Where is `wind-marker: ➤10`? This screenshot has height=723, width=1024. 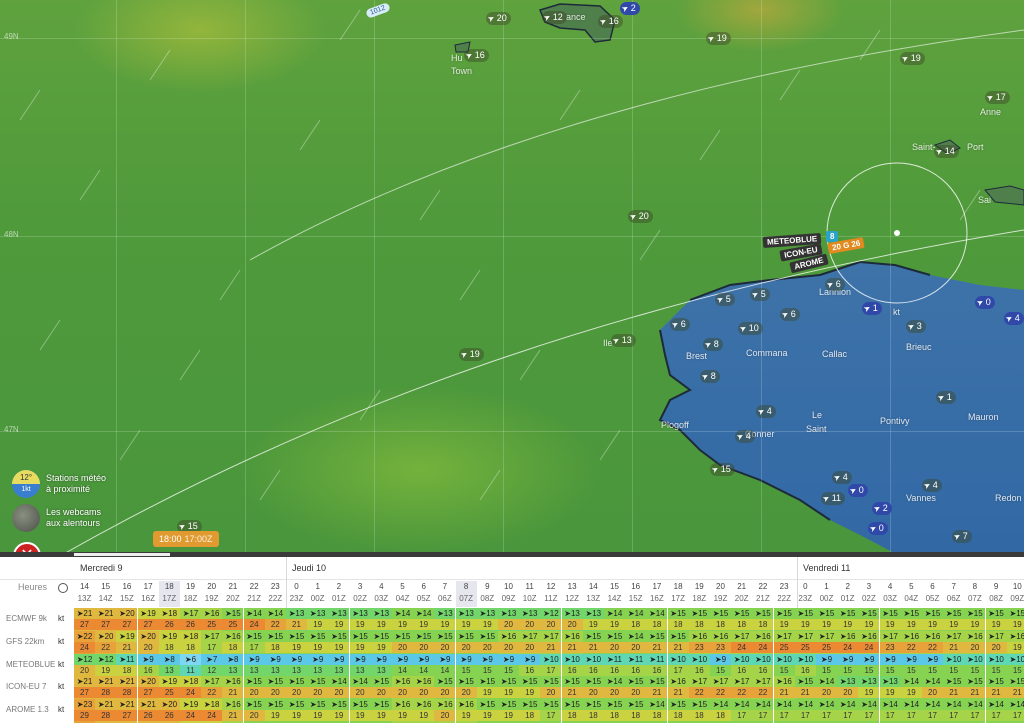 wind-marker: ➤10 is located at coordinates (750, 328).